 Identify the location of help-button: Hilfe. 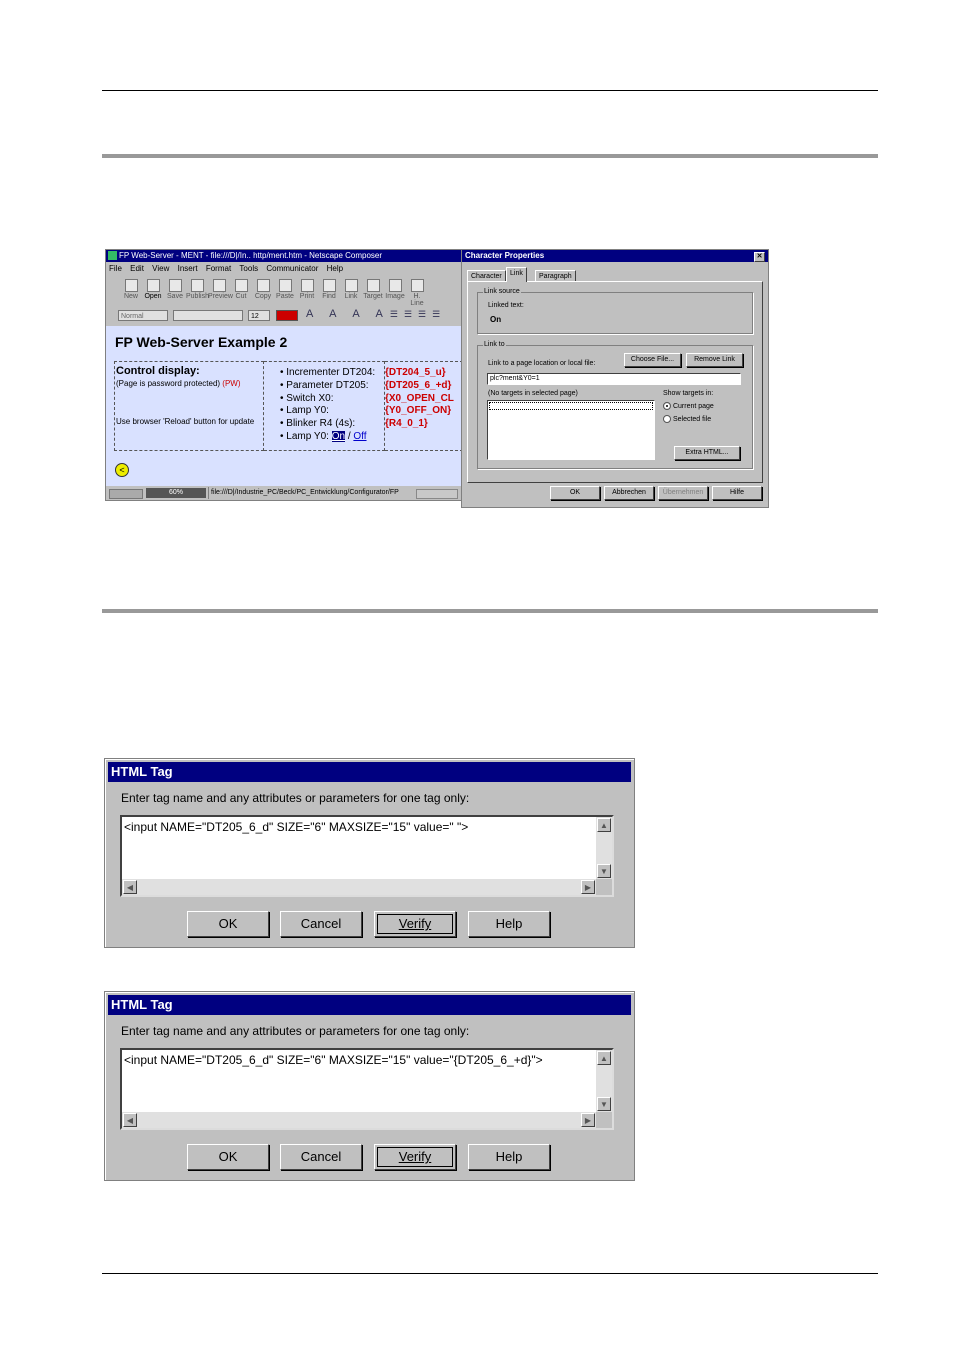
(737, 493).